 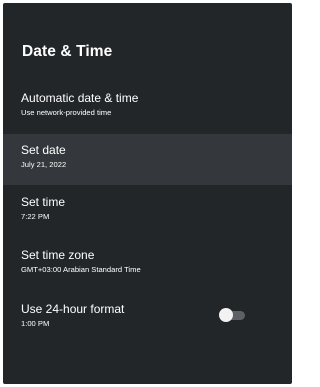 I want to click on setting-label: Set time zone, so click(x=58, y=255).